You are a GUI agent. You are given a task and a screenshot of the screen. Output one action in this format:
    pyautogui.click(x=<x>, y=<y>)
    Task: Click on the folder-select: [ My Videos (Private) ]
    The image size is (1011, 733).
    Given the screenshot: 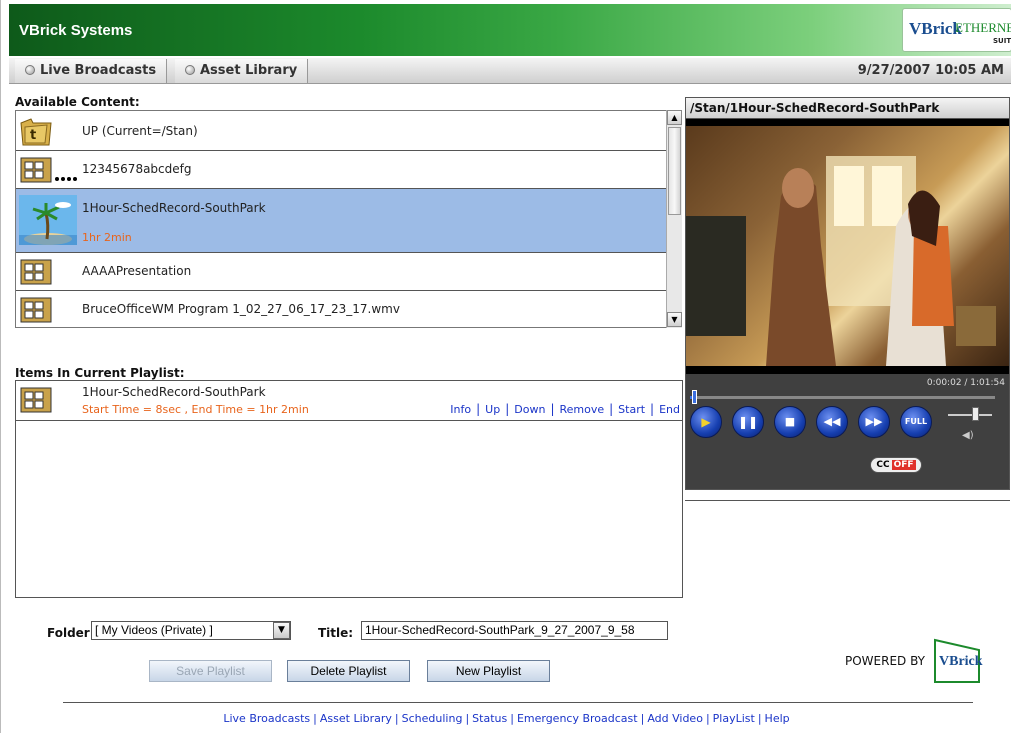 What is the action you would take?
    pyautogui.click(x=191, y=630)
    